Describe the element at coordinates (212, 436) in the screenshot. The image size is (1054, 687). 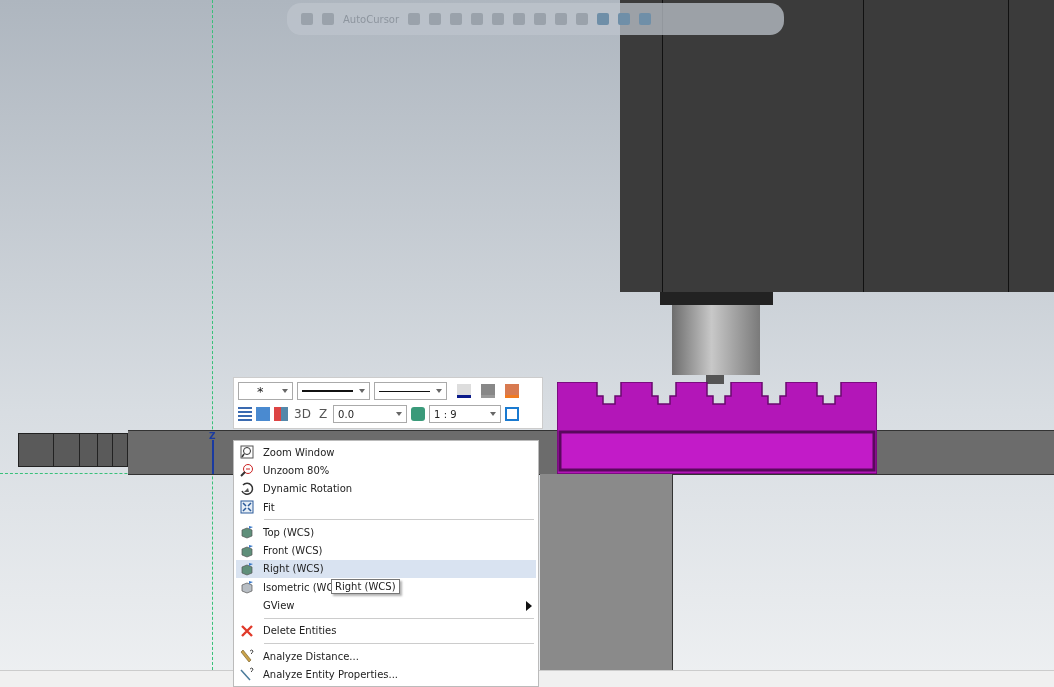
I see `axis-label: Z` at that location.